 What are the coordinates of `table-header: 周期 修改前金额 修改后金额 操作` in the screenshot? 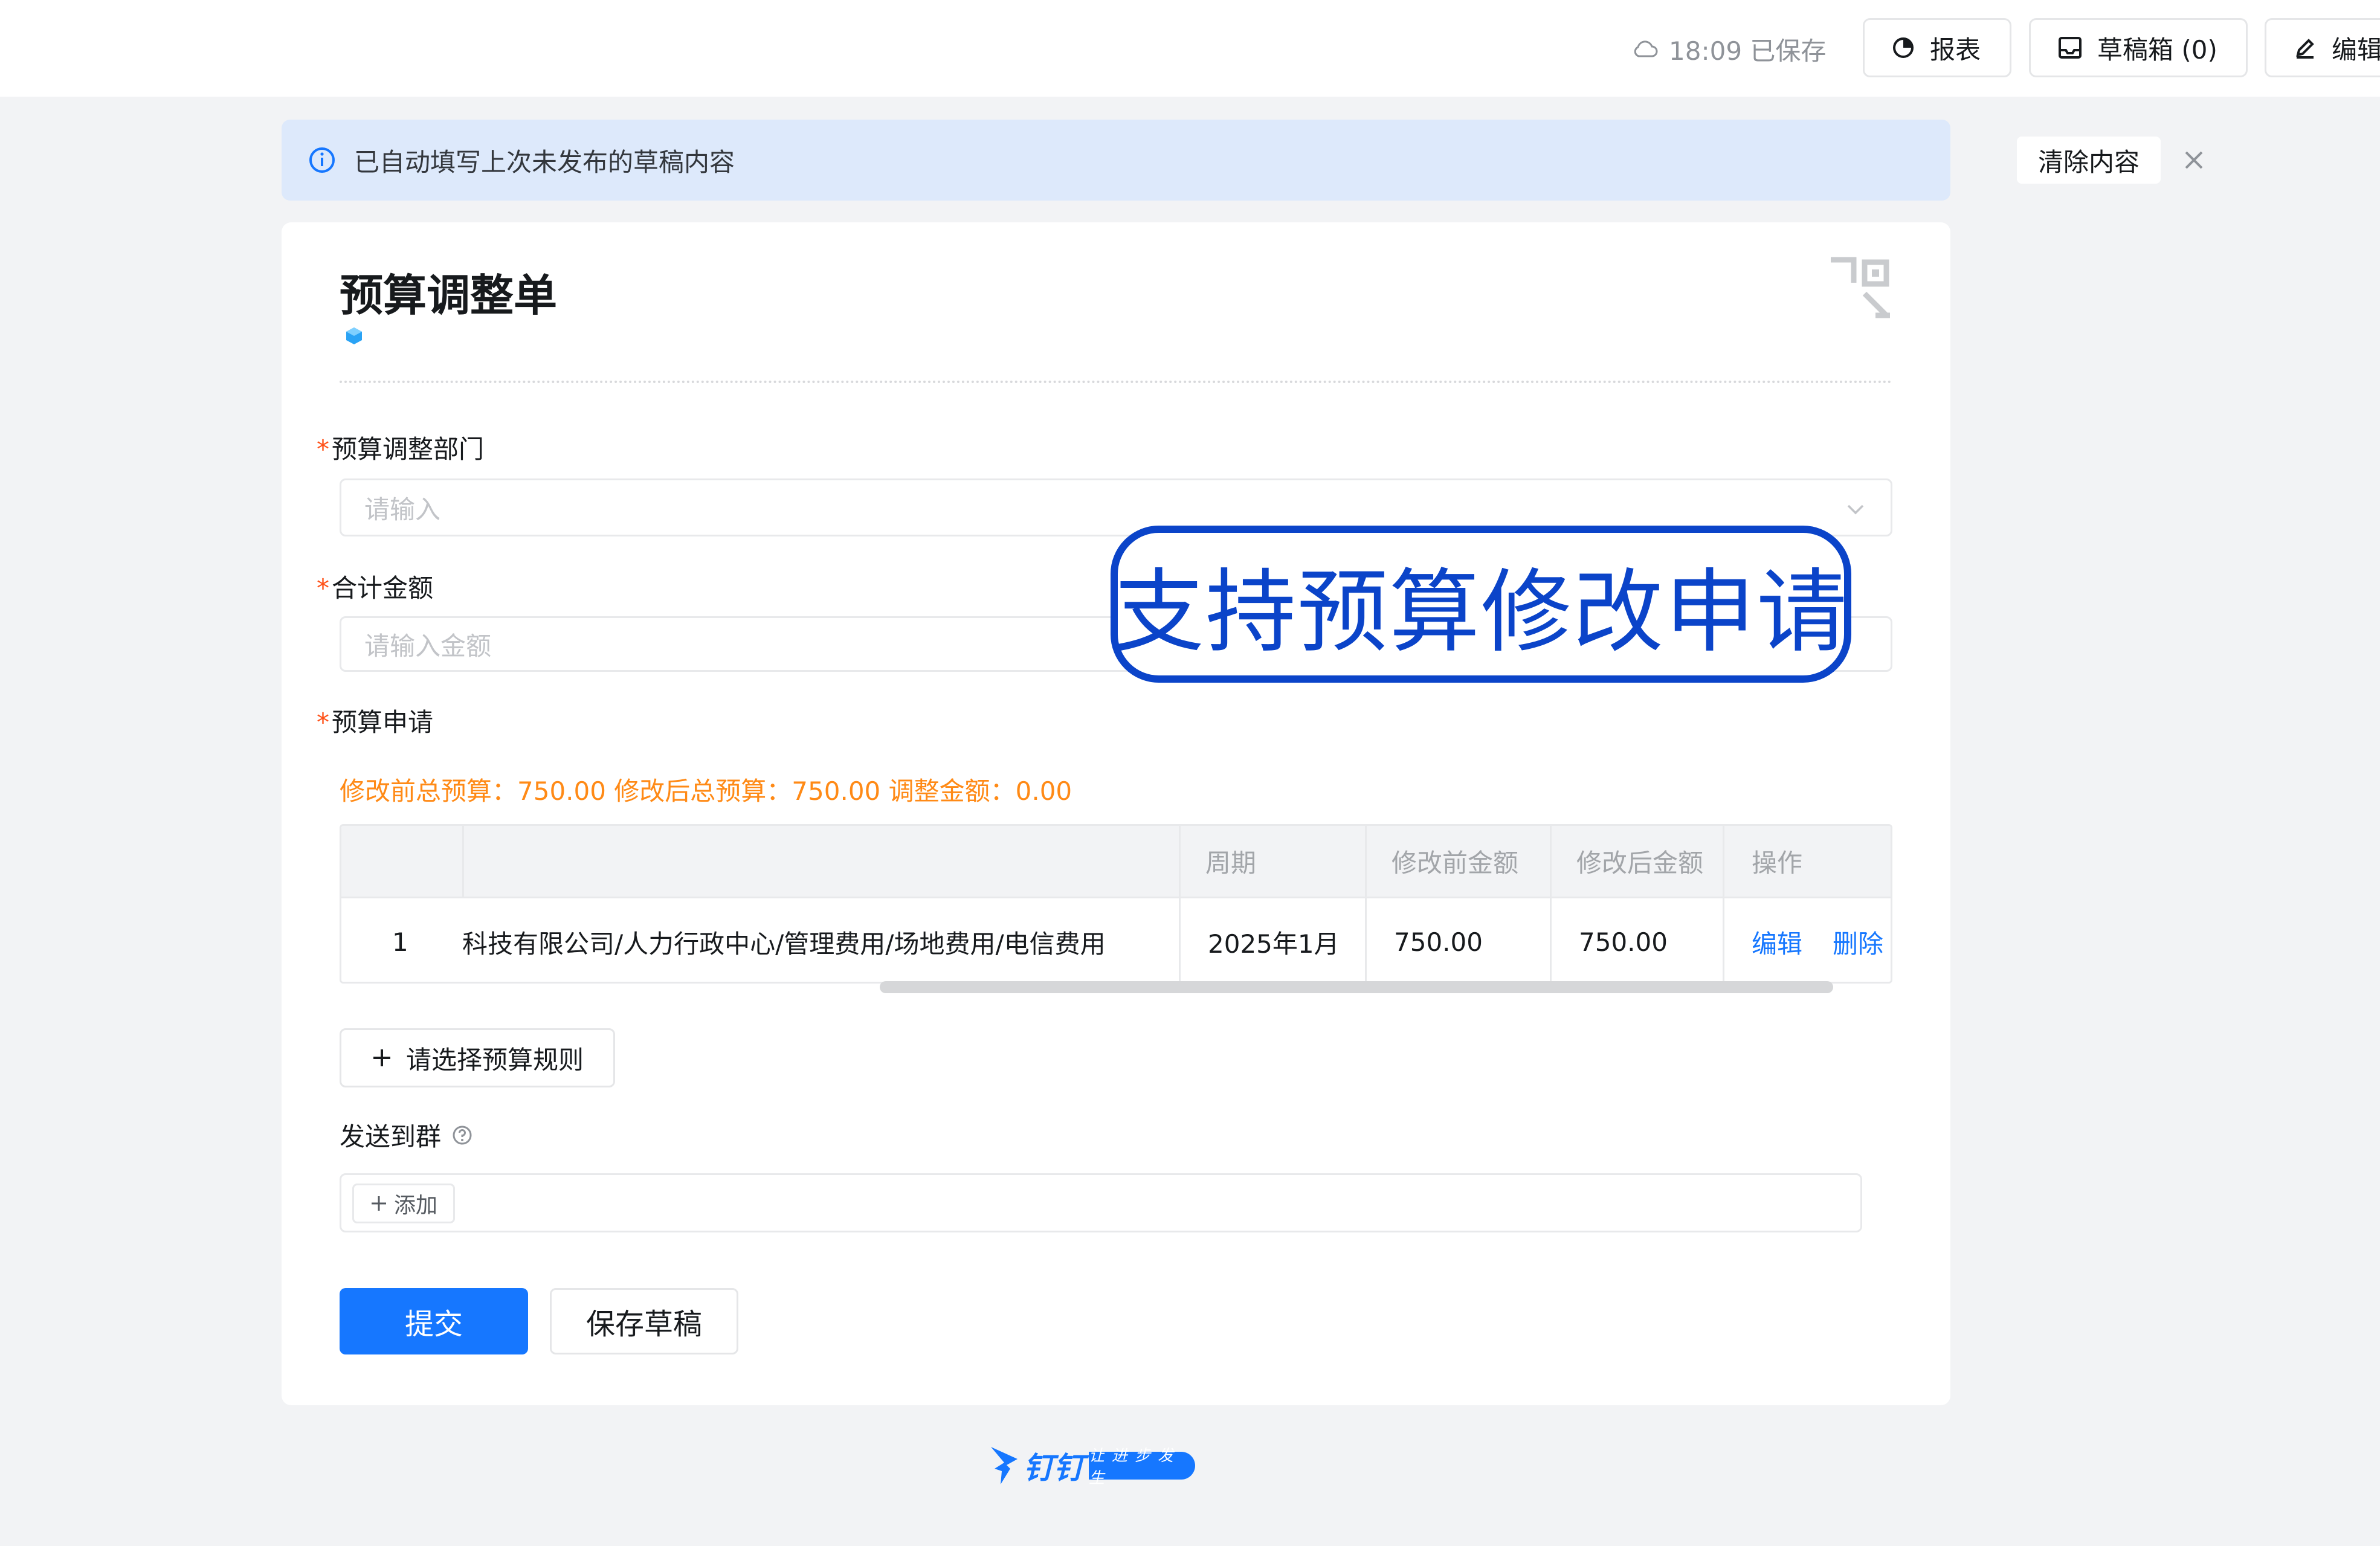 It's located at (1116, 862).